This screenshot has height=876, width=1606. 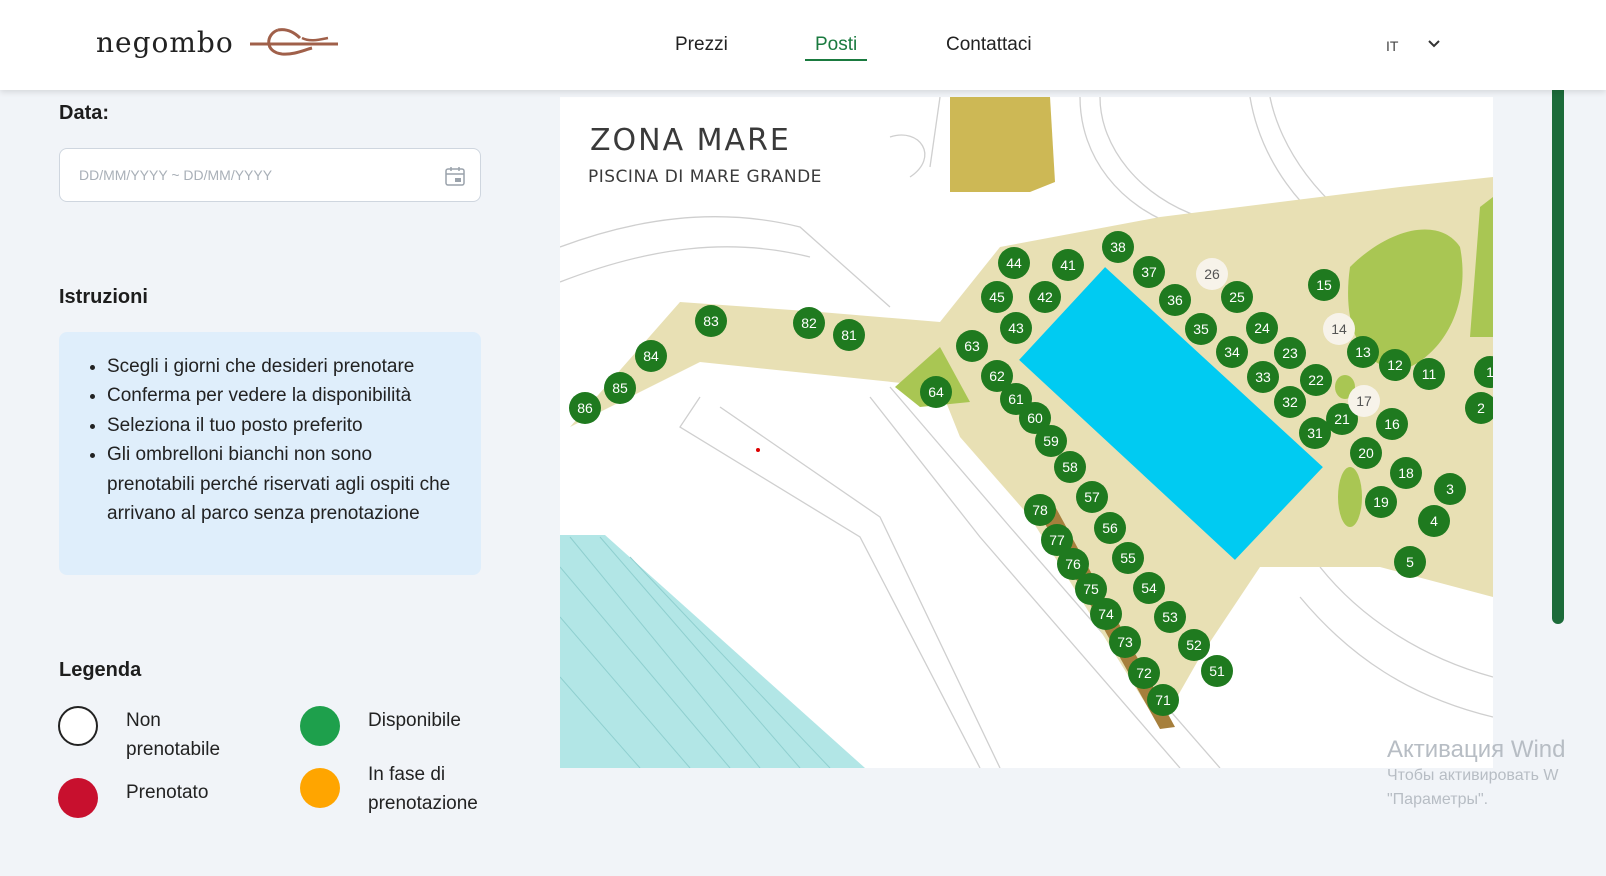 I want to click on seat-spot-59: 59, so click(x=1051, y=441).